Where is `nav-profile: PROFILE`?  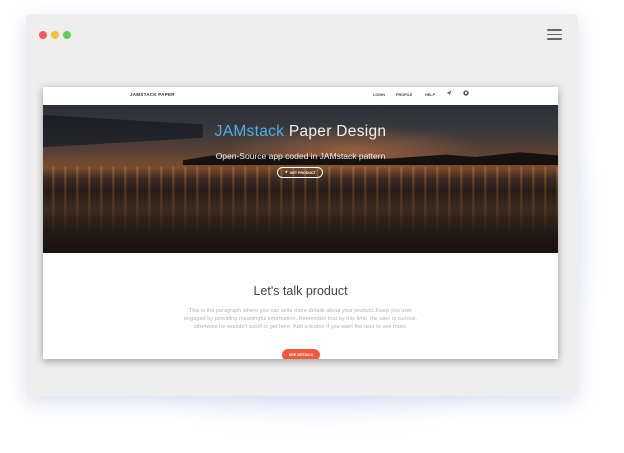 nav-profile: PROFILE is located at coordinates (404, 95).